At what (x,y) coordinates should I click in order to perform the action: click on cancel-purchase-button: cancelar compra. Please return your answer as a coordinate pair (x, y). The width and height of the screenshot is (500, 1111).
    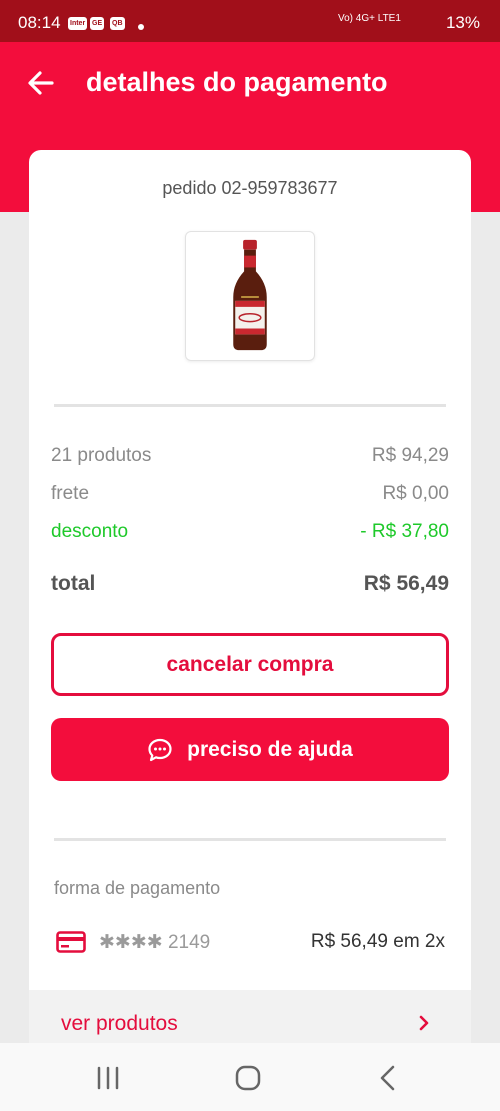
    Looking at the image, I should click on (250, 664).